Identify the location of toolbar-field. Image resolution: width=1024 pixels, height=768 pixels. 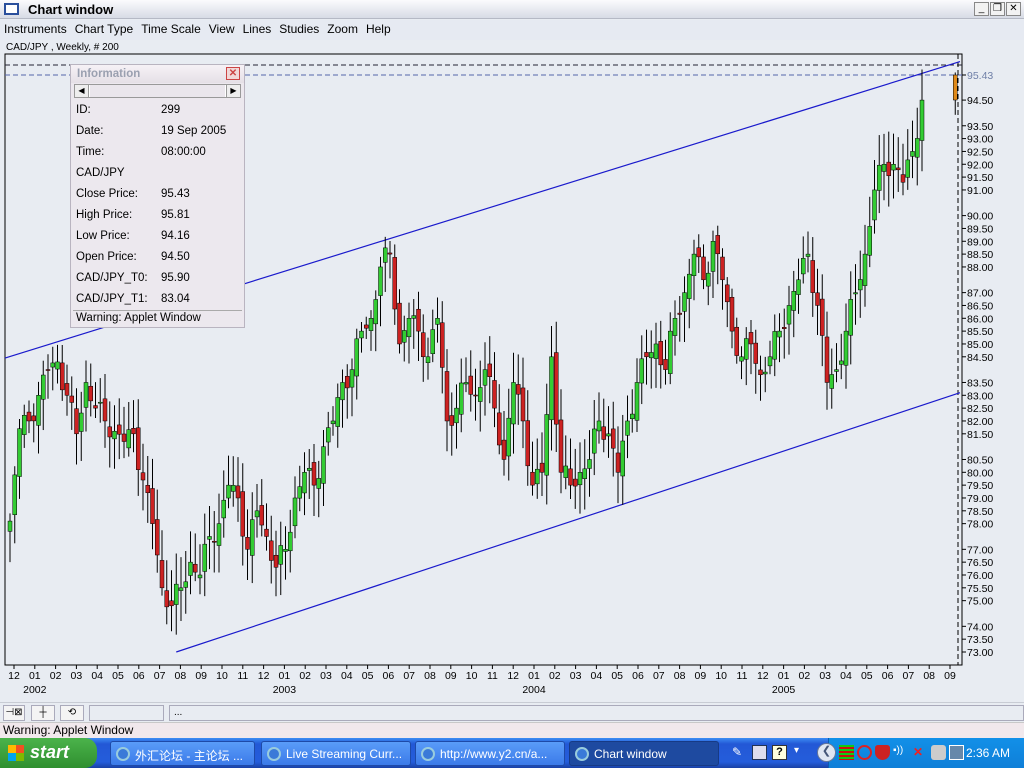
(126, 713).